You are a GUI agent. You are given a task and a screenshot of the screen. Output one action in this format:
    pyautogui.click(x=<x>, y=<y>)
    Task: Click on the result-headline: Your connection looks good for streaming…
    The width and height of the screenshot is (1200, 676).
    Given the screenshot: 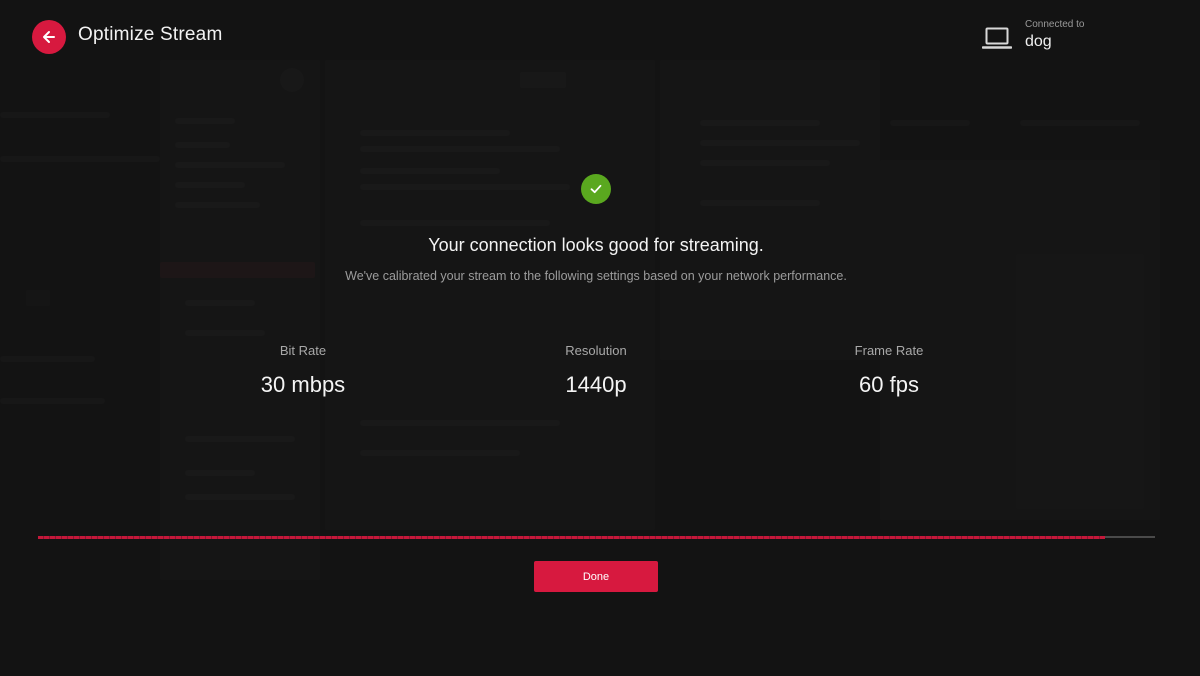 What is the action you would take?
    pyautogui.click(x=596, y=245)
    